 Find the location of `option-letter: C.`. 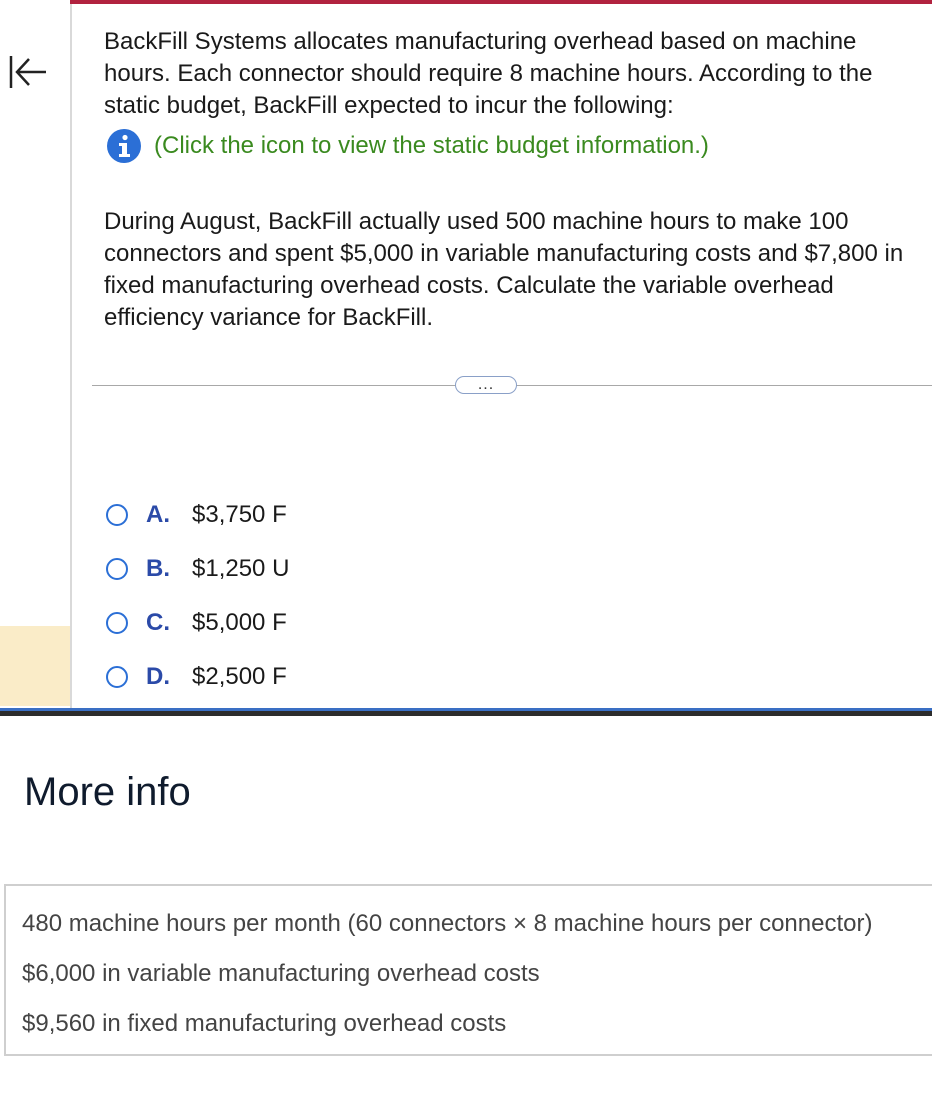

option-letter: C. is located at coordinates (158, 622).